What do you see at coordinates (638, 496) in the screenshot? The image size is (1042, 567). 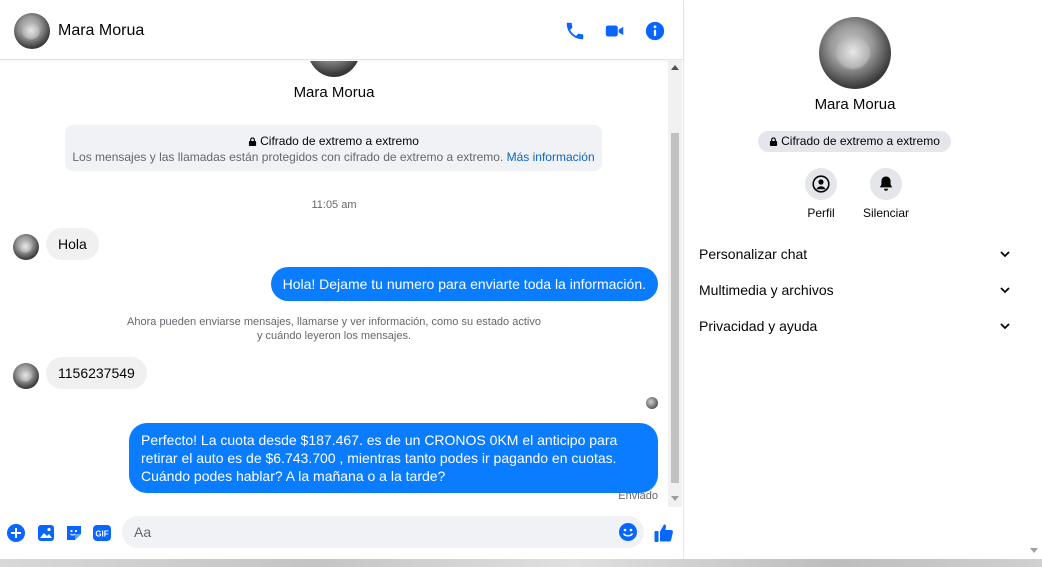 I see `sent-status: Enviado` at bounding box center [638, 496].